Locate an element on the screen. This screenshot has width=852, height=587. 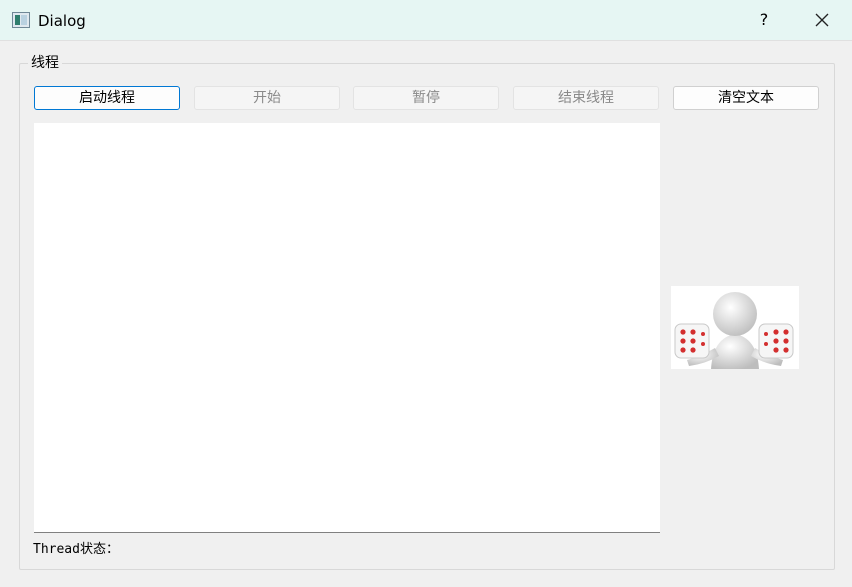
close-icon is located at coordinates (822, 20).